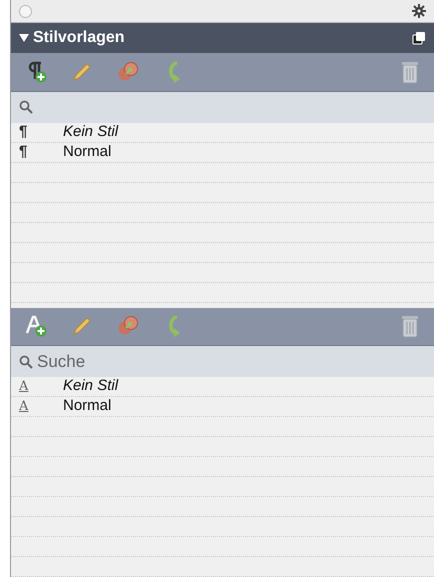 The height and width of the screenshot is (577, 434). I want to click on search-field, so click(222, 107).